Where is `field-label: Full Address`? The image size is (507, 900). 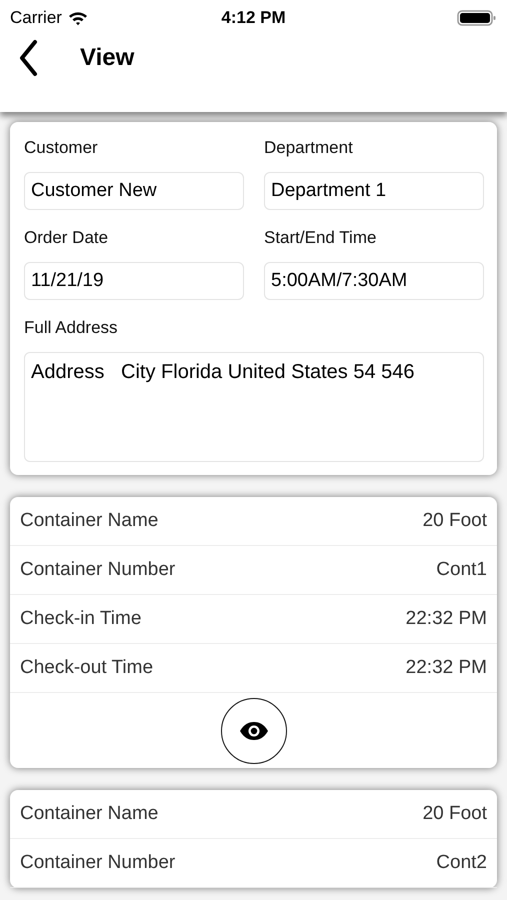 field-label: Full Address is located at coordinates (71, 328).